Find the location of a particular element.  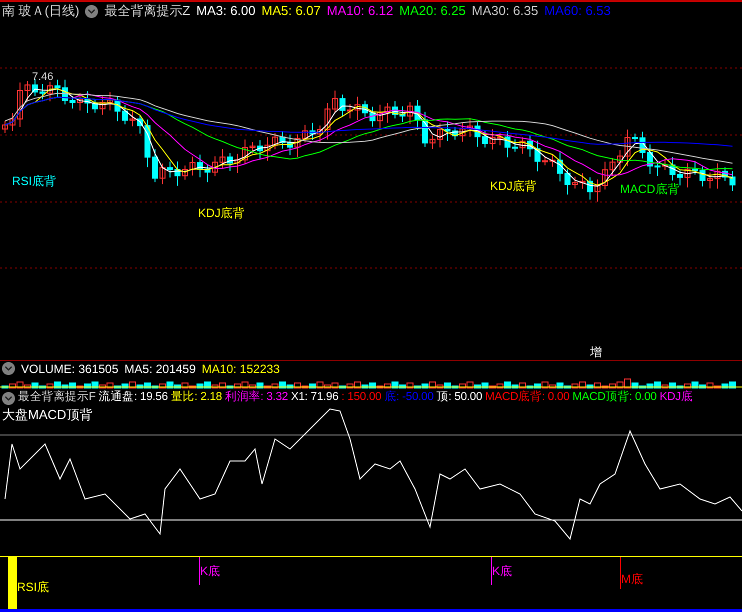

marker-label: 增 is located at coordinates (596, 352).